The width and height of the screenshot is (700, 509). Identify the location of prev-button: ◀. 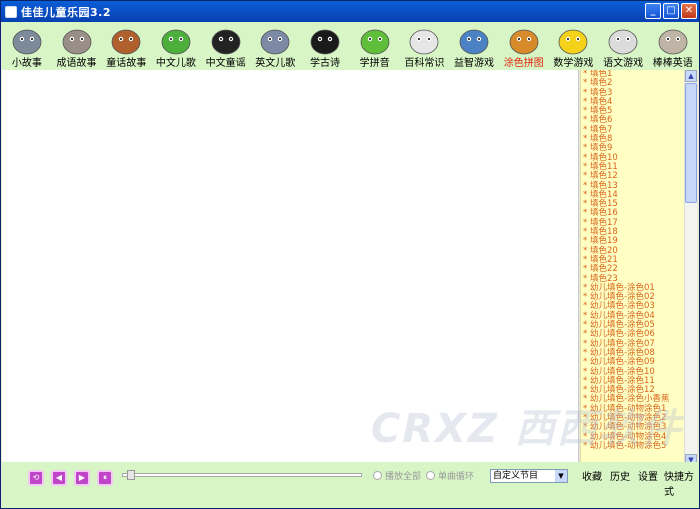
(59, 478).